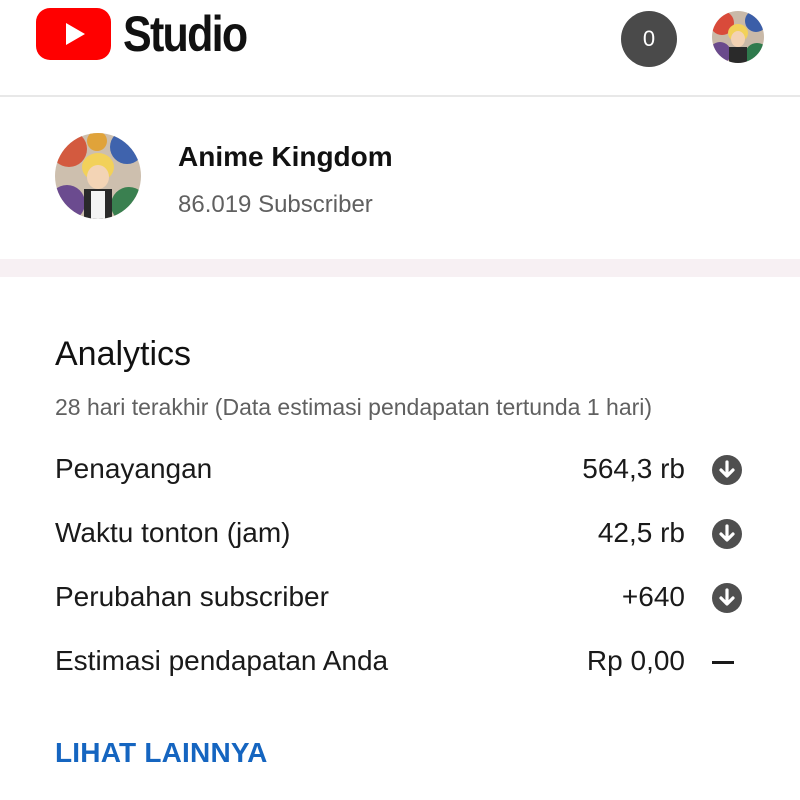 This screenshot has height=800, width=800. Describe the element at coordinates (73, 34) in the screenshot. I see `youtube-play-icon` at that location.